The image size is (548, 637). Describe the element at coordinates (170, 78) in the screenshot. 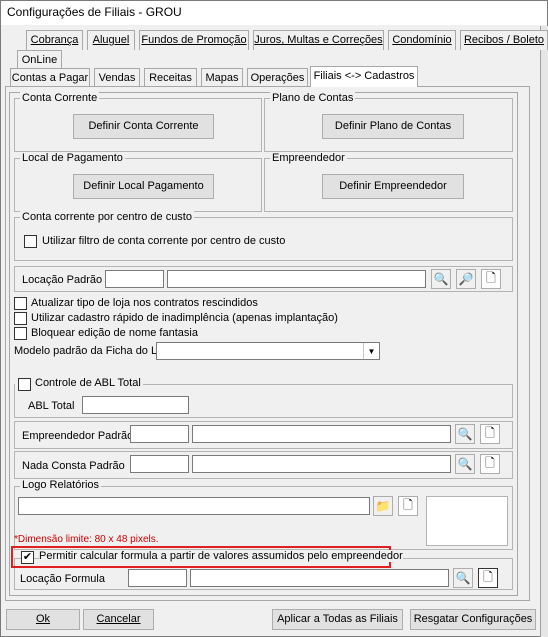

I see `tab-receitas: Receitas` at that location.